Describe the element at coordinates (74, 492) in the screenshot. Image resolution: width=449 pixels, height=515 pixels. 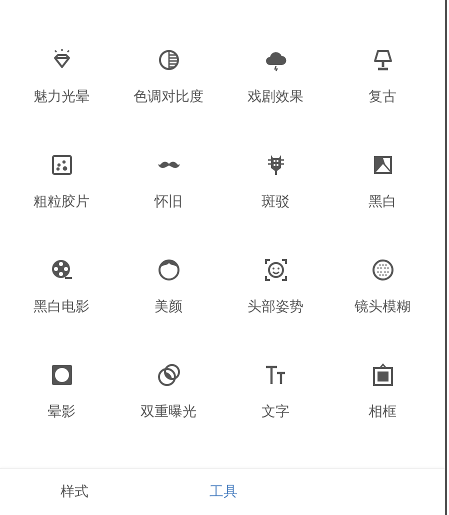
I see `tab: 样式` at that location.